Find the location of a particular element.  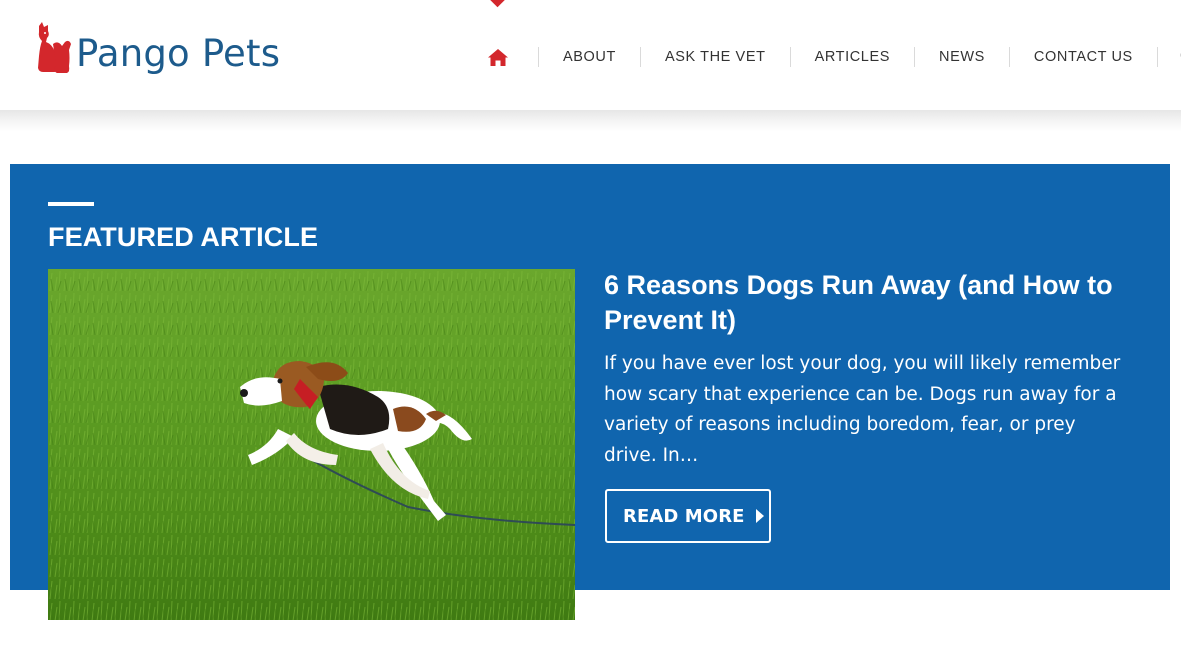

nav-item-news: NEWS is located at coordinates (962, 57).